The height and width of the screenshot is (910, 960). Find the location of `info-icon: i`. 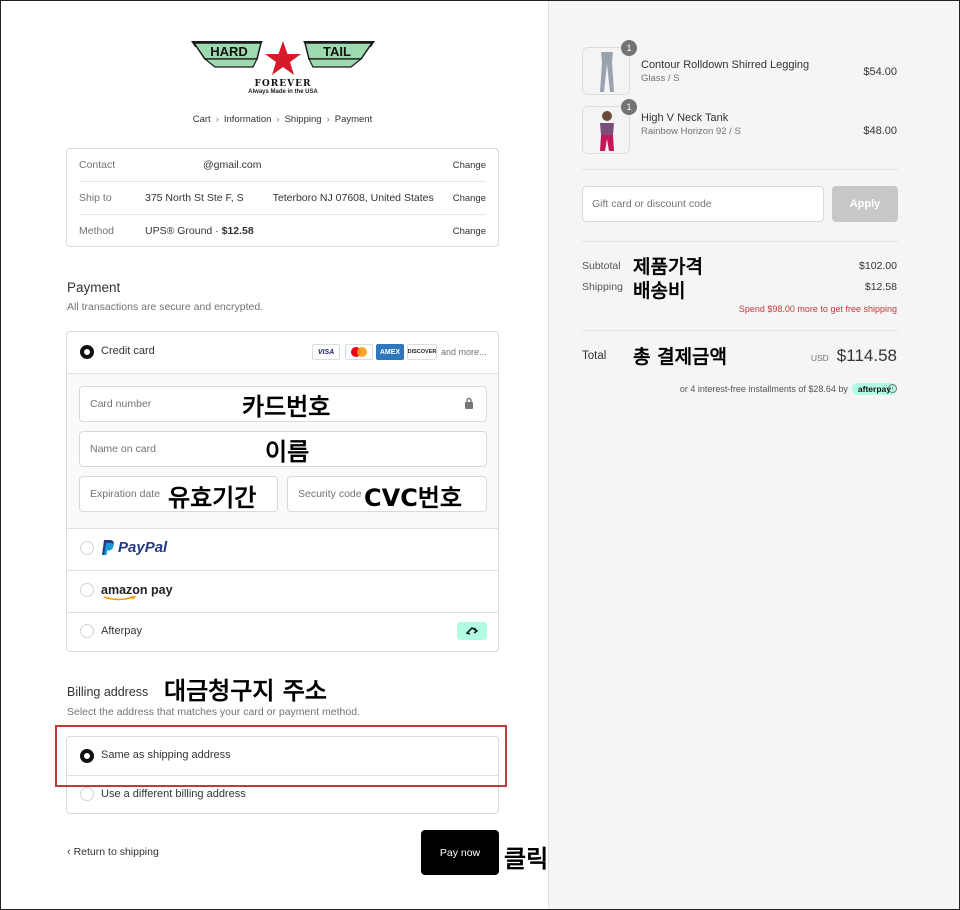

info-icon: i is located at coordinates (892, 388).